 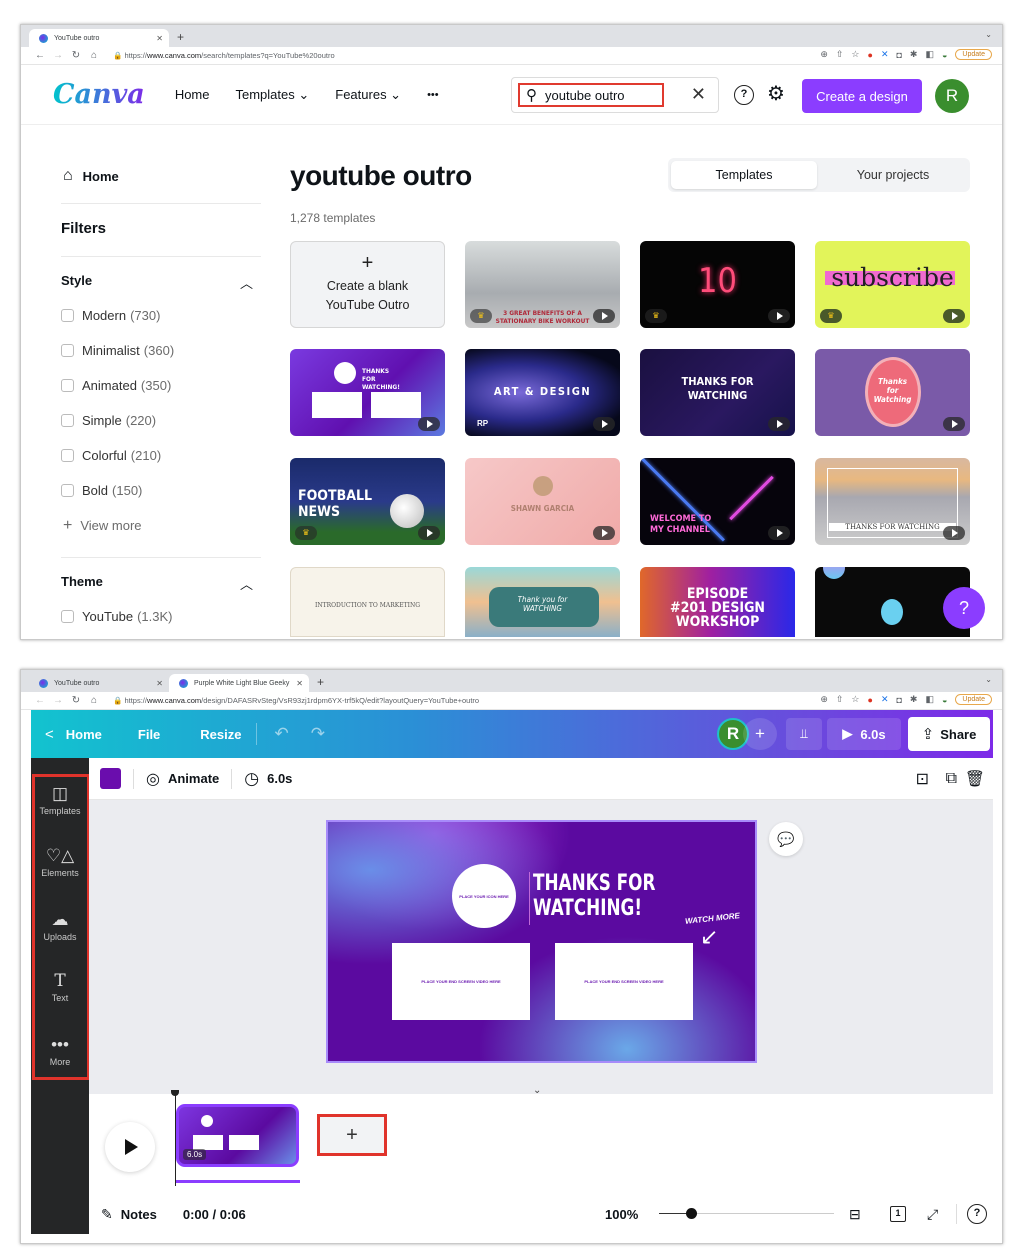 What do you see at coordinates (49, 734) in the screenshot?
I see `chevron-left-icon: <` at bounding box center [49, 734].